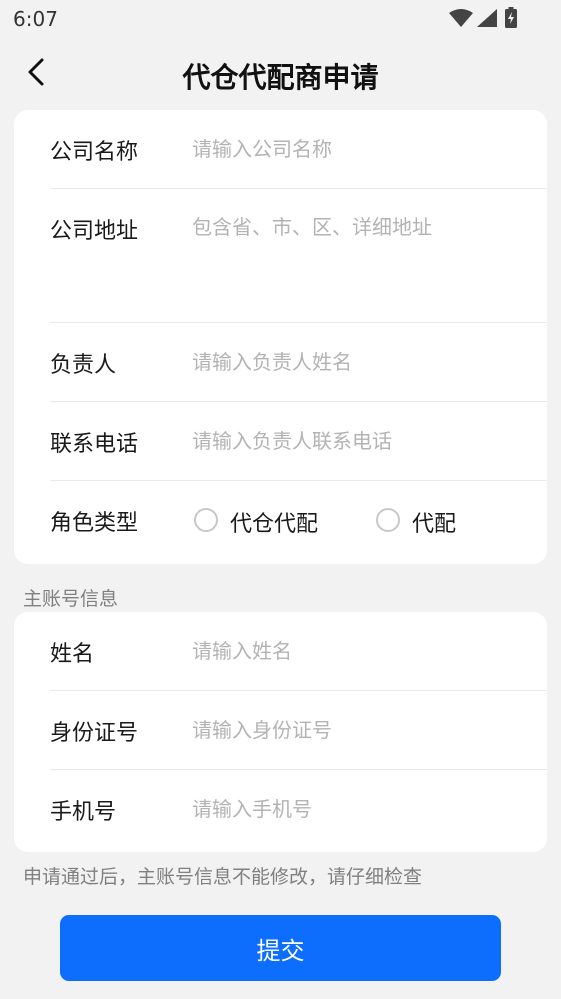 Image resolution: width=561 pixels, height=999 pixels. What do you see at coordinates (363, 441) in the screenshot?
I see `contact-phone-input` at bounding box center [363, 441].